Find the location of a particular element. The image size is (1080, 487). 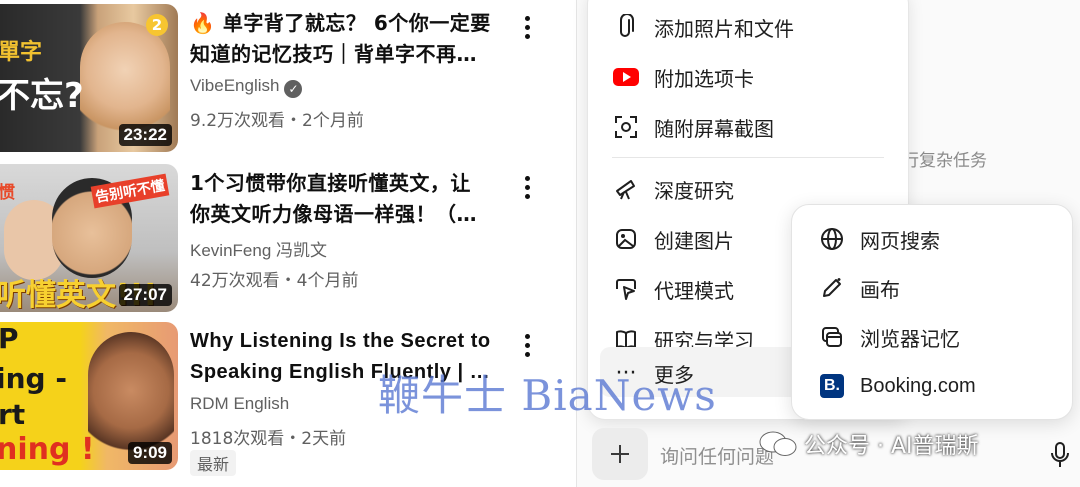

video-meta: 9.2万次观看・2个月前 is located at coordinates (277, 121).